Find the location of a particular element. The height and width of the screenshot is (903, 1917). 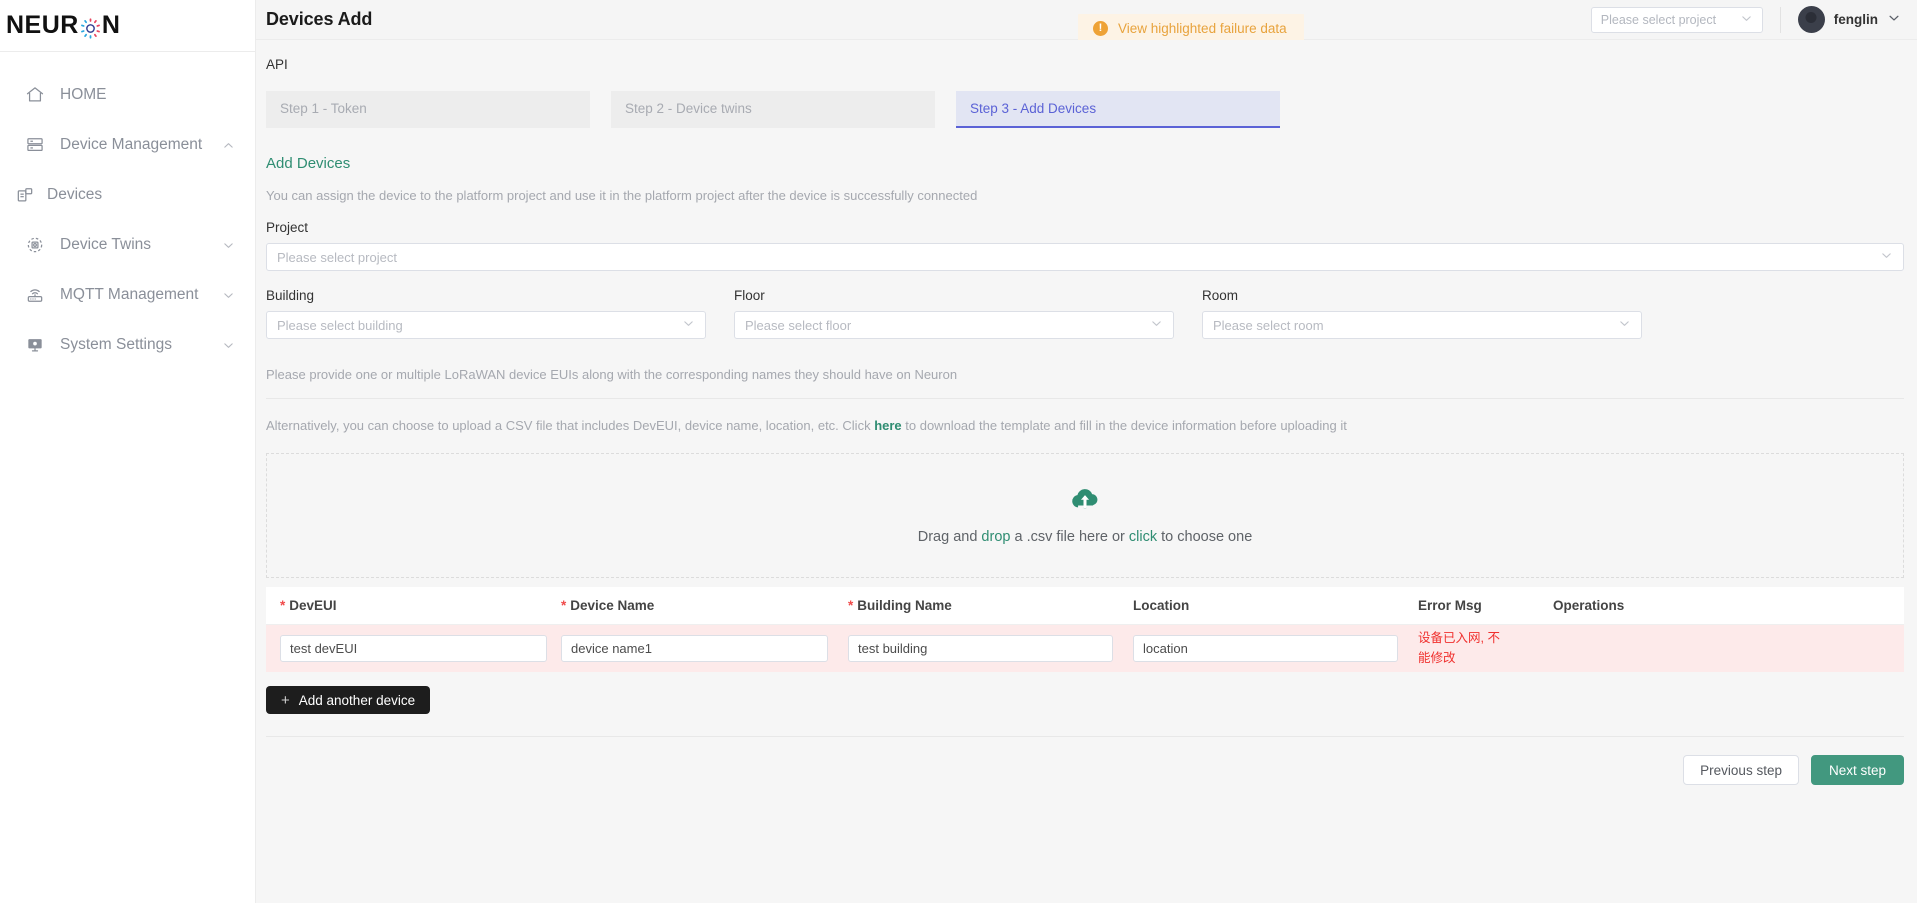

column-header-label: Device Name is located at coordinates (612, 605).